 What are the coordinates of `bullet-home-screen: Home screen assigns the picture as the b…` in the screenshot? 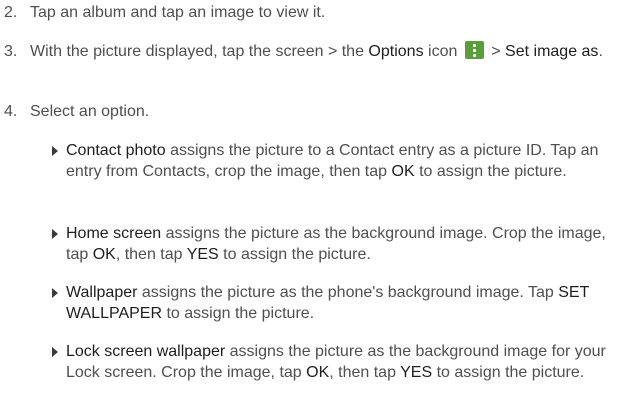 It's located at (342, 244).